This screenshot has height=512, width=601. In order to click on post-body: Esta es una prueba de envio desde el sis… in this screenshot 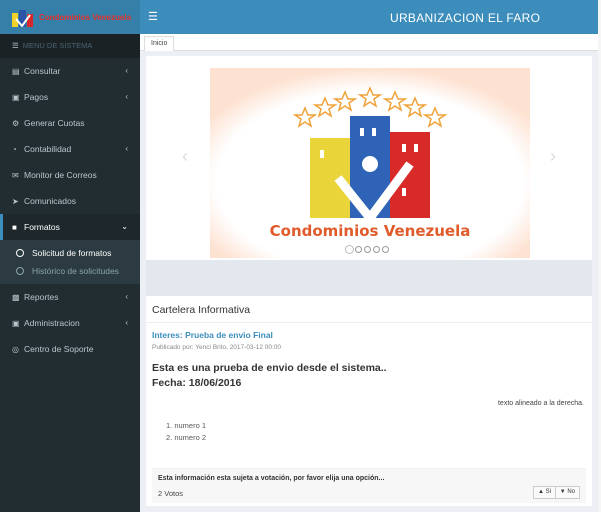, I will do `click(269, 375)`.